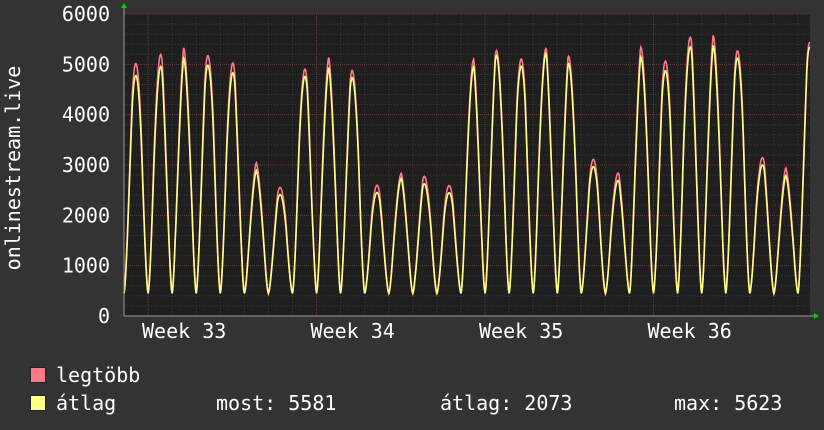 The image size is (824, 430). I want to click on stat-avg-value: 2073, so click(548, 403).